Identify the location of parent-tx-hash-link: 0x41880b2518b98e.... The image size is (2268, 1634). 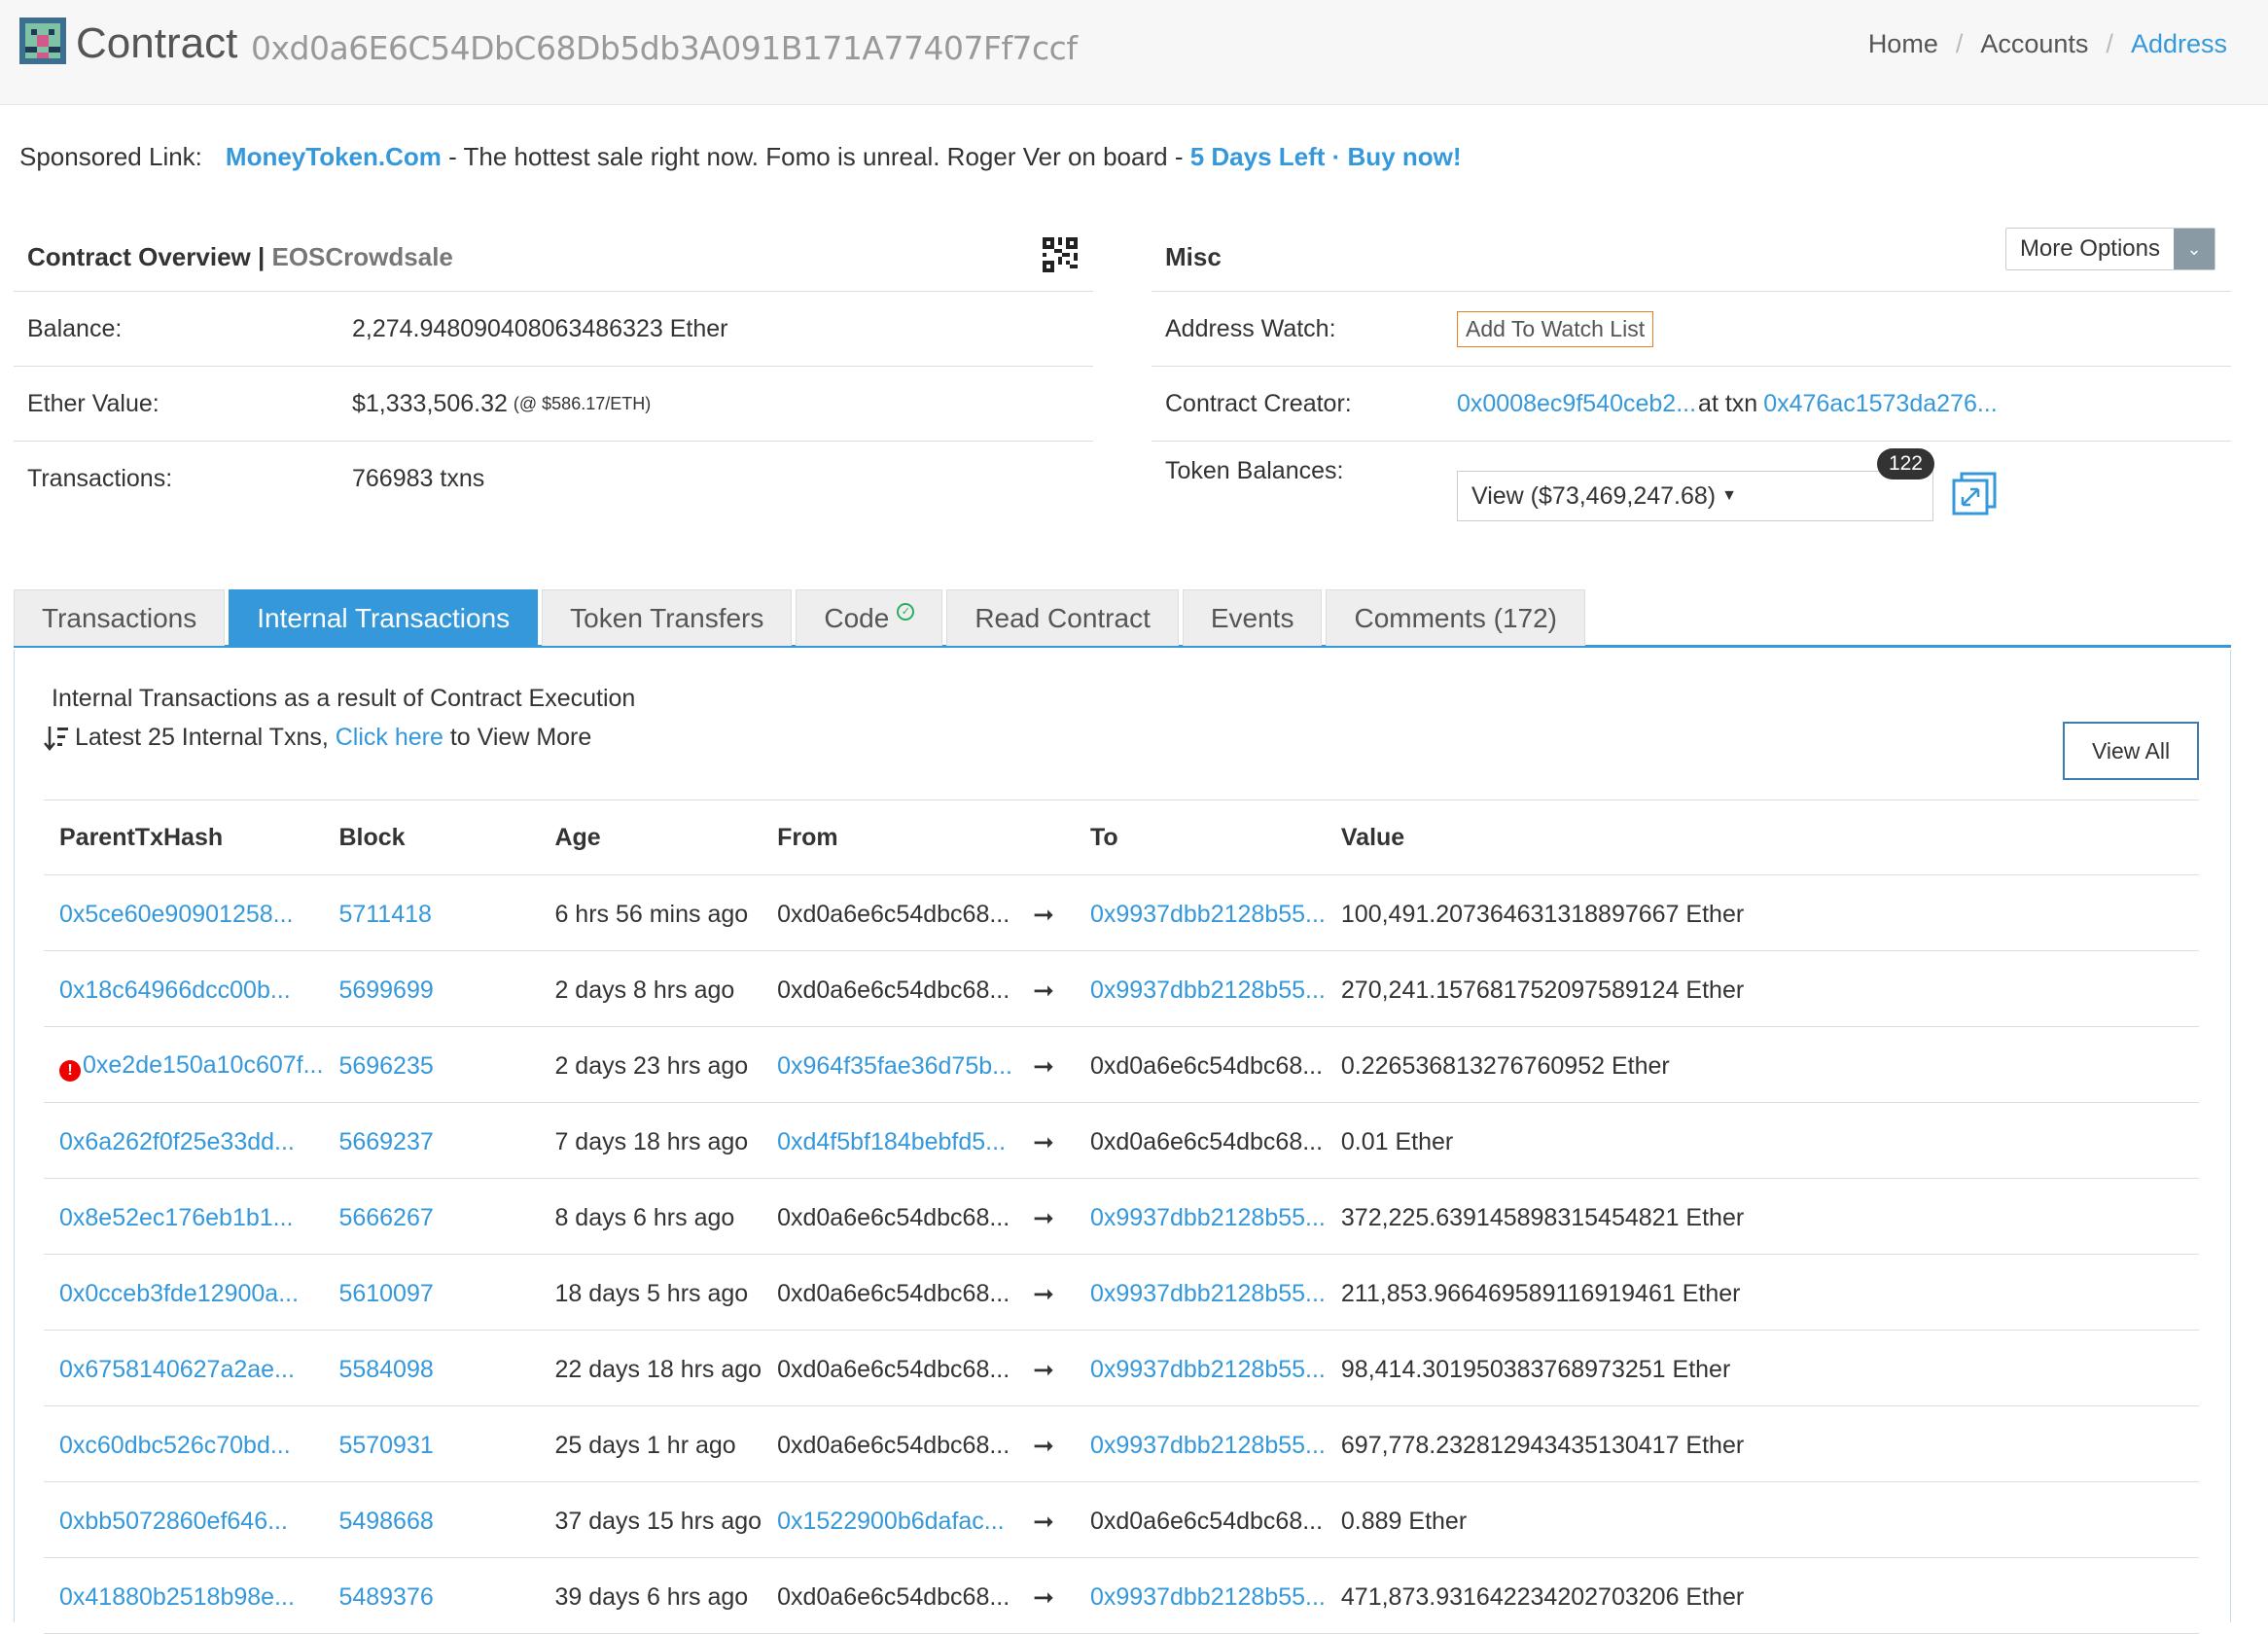
(177, 1597).